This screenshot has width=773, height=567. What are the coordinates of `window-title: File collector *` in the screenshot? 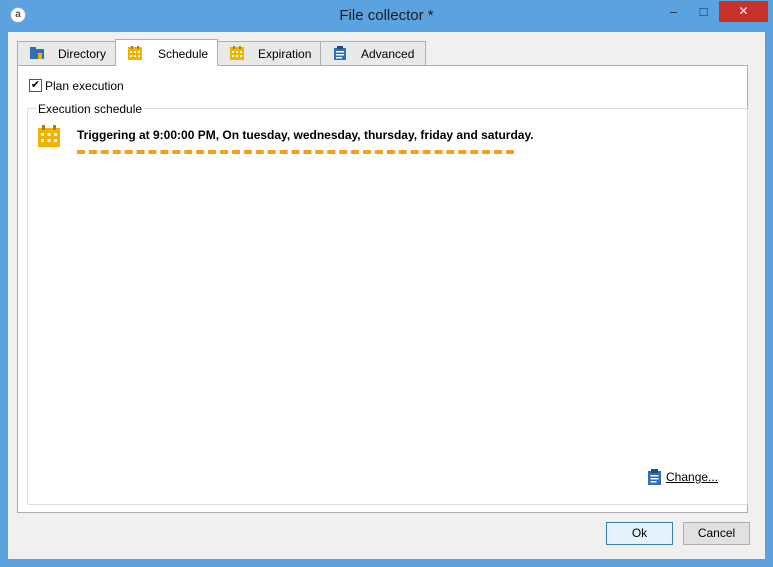 It's located at (386, 15).